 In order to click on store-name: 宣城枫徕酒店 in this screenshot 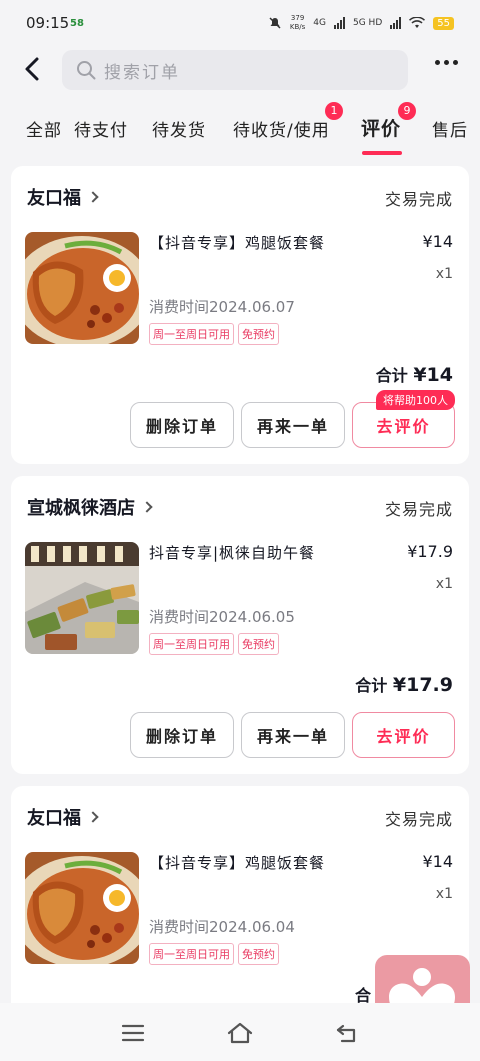, I will do `click(81, 508)`.